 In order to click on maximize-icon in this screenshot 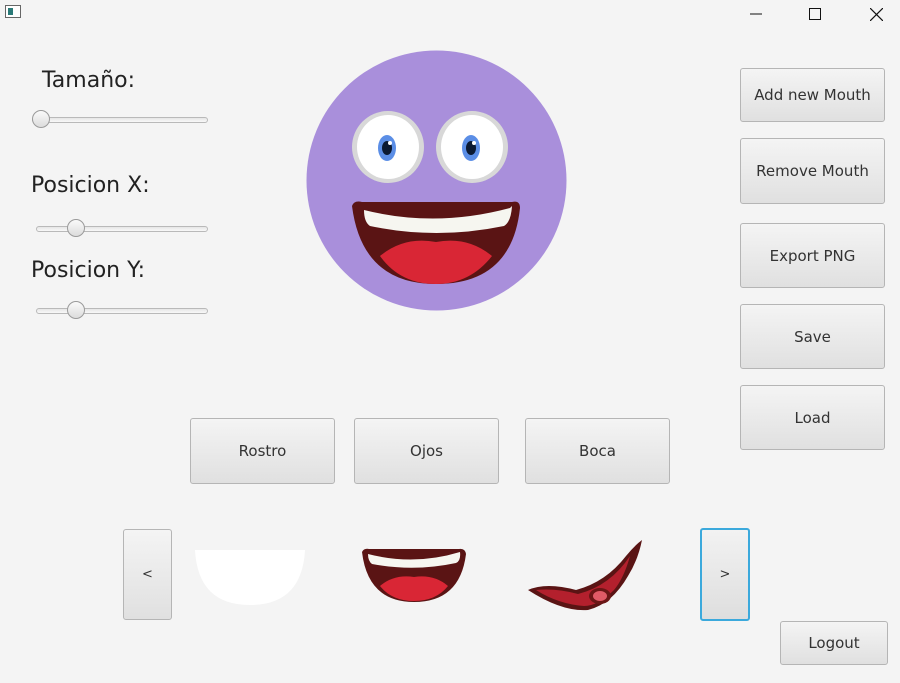, I will do `click(815, 14)`.